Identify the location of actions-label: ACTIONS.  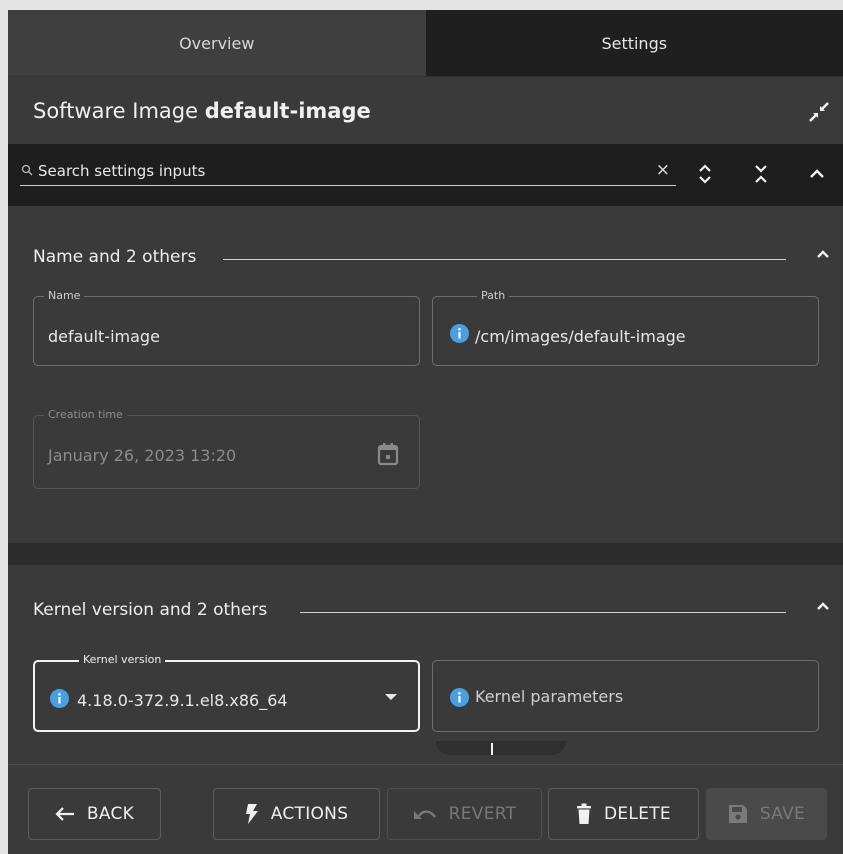
(309, 814).